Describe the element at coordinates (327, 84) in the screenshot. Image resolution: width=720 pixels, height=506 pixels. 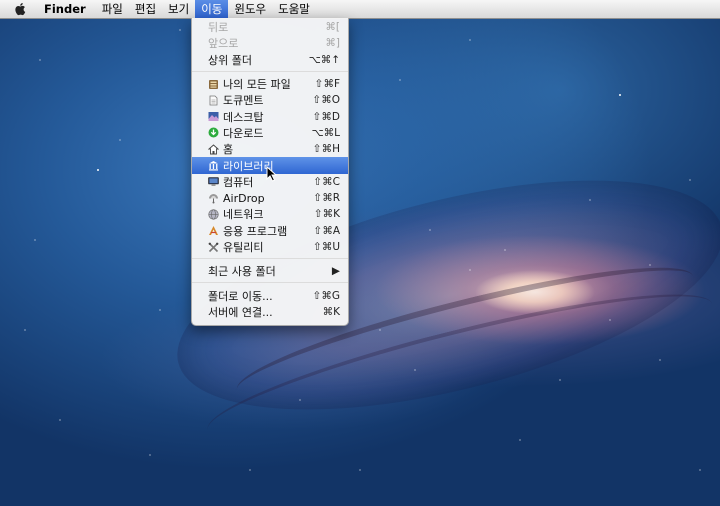
I see `menu-item-shortcut: ⇧⌘F` at that location.